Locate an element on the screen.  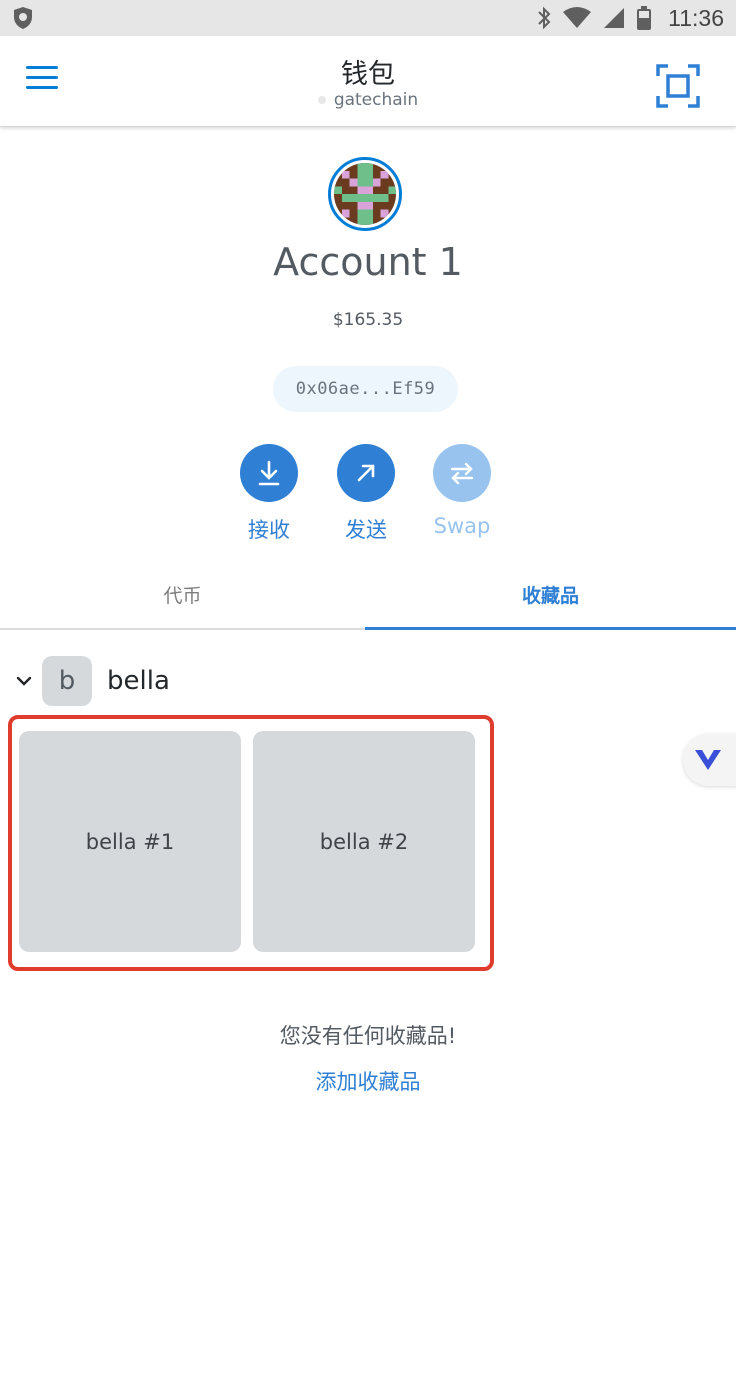
identicon-icon is located at coordinates (365, 194).